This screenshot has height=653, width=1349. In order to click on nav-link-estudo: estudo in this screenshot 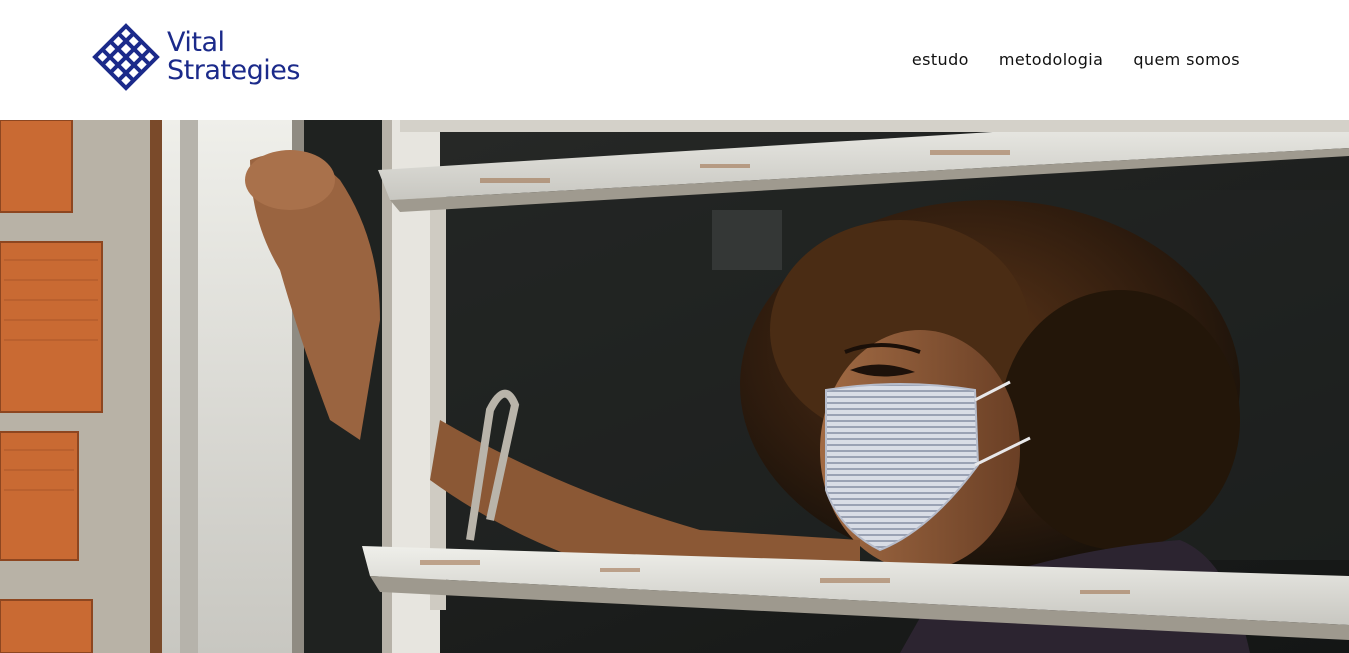, I will do `click(940, 59)`.